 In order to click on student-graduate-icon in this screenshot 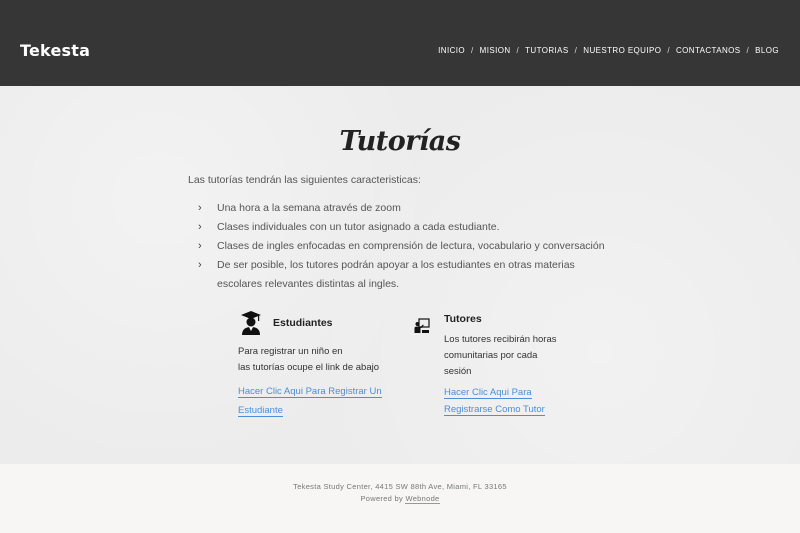, I will do `click(251, 323)`.